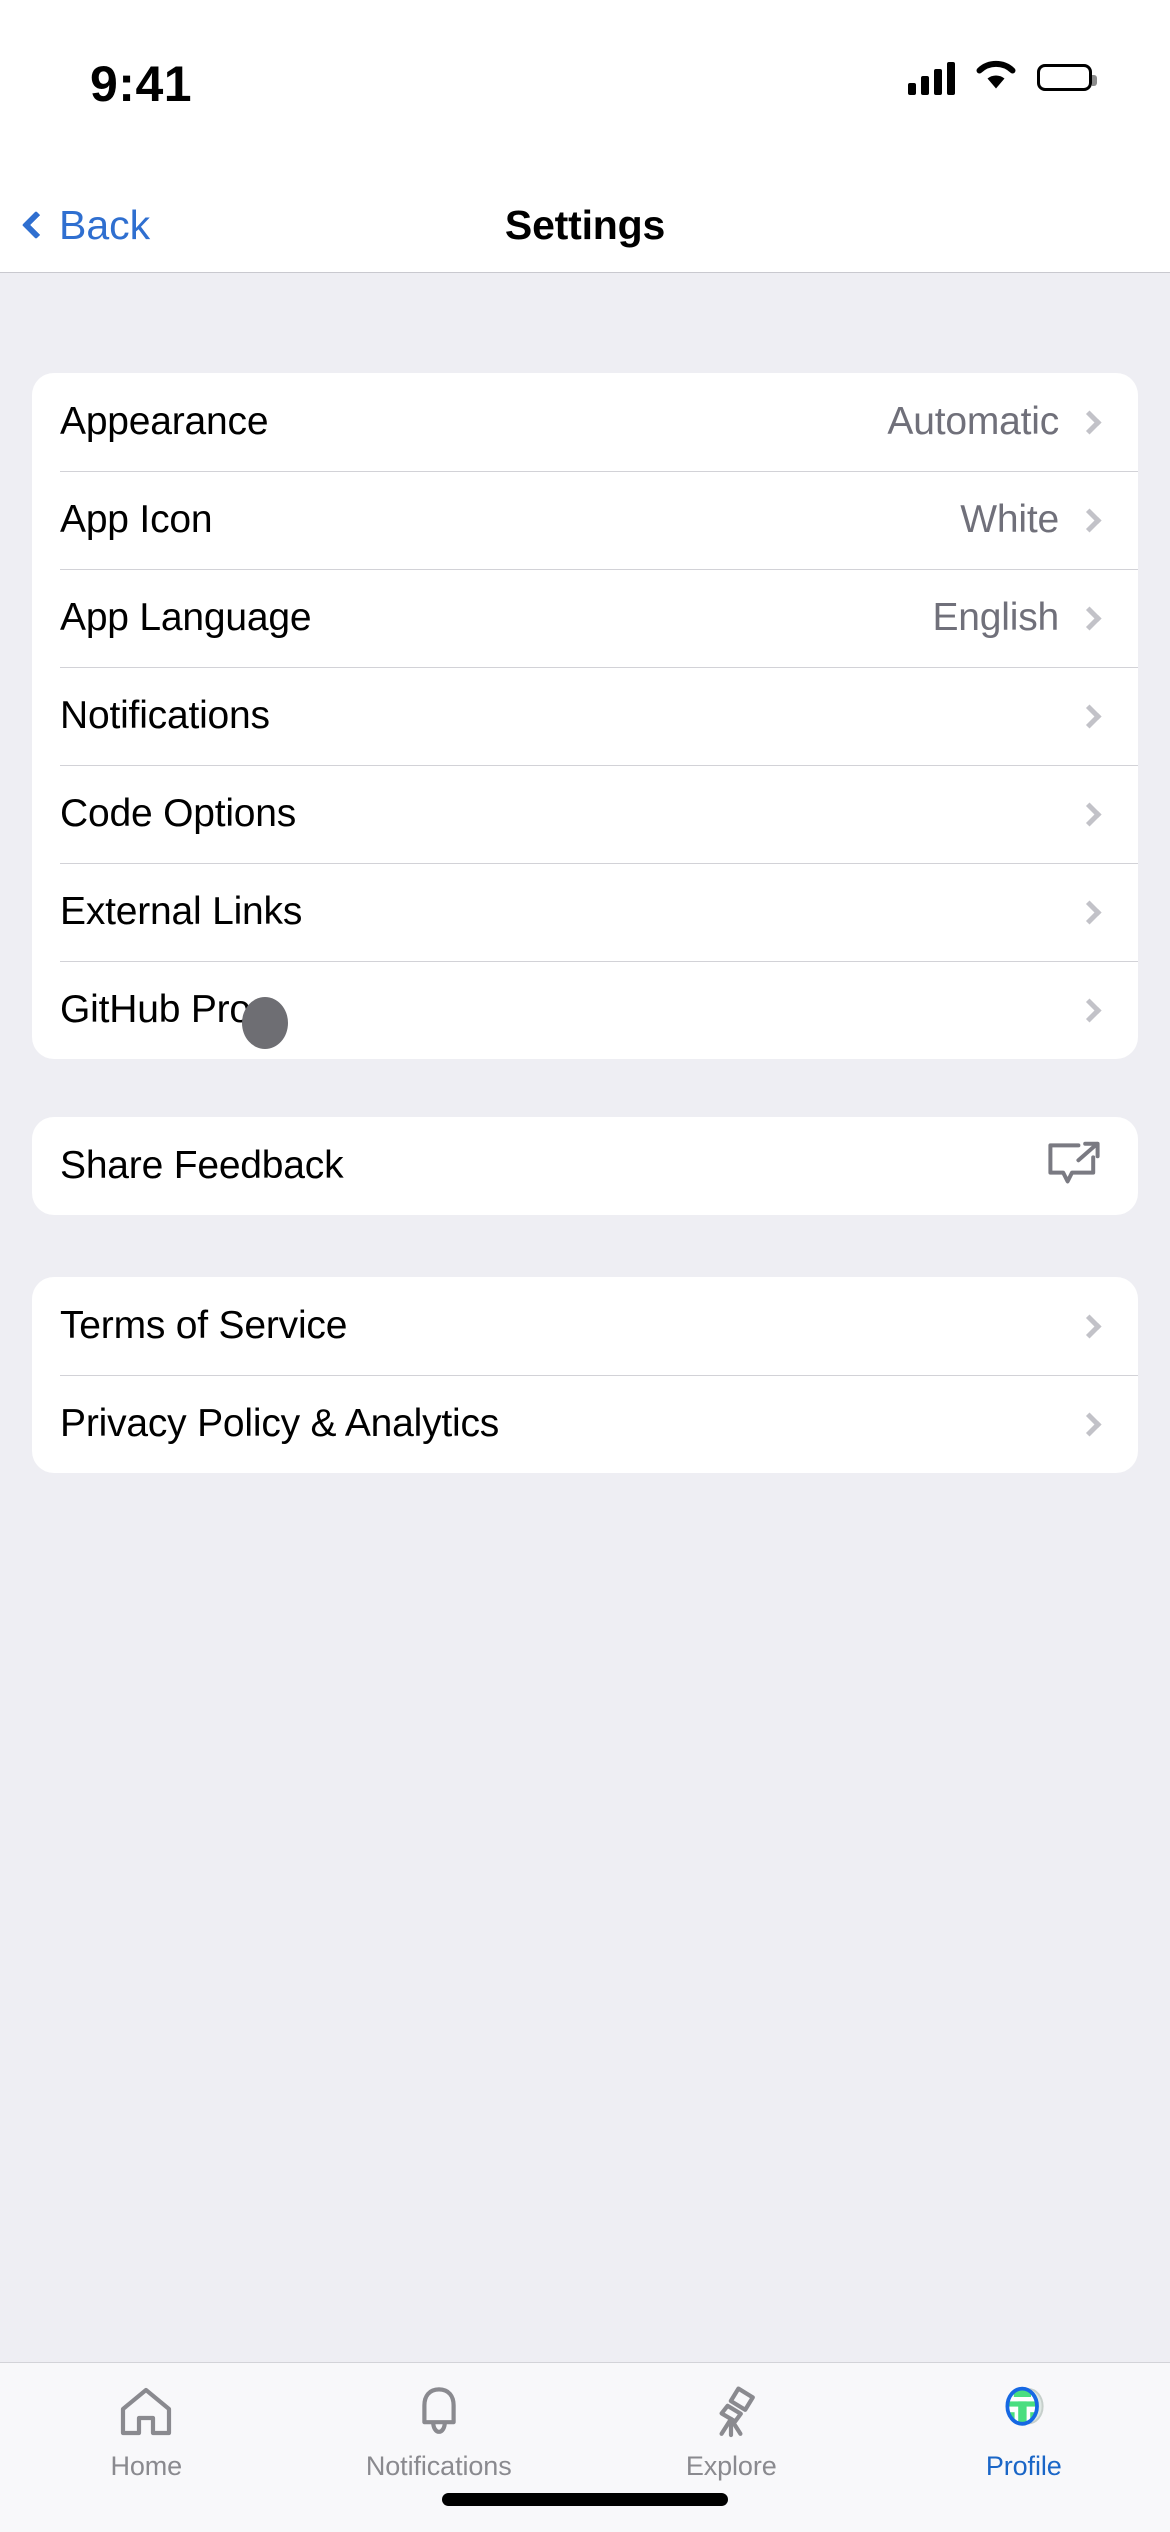 The image size is (1170, 2532). I want to click on row-label: Terms of Service, so click(204, 1325).